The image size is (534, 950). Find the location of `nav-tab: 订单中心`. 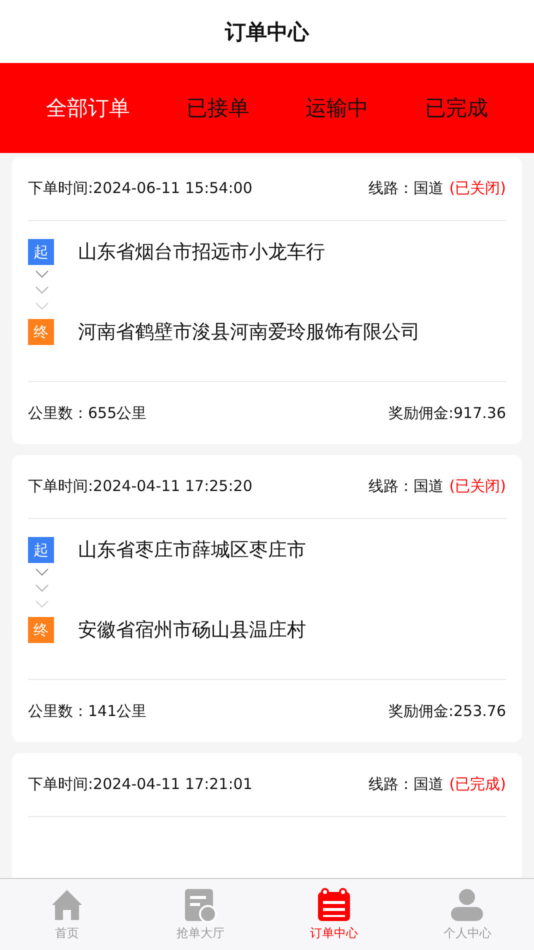

nav-tab: 订单中心 is located at coordinates (333, 914).